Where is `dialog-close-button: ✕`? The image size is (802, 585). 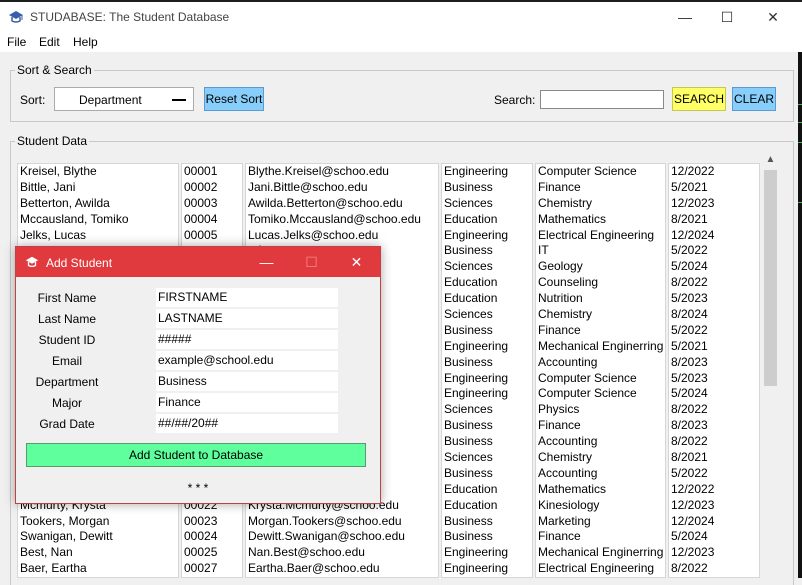 dialog-close-button: ✕ is located at coordinates (356, 262).